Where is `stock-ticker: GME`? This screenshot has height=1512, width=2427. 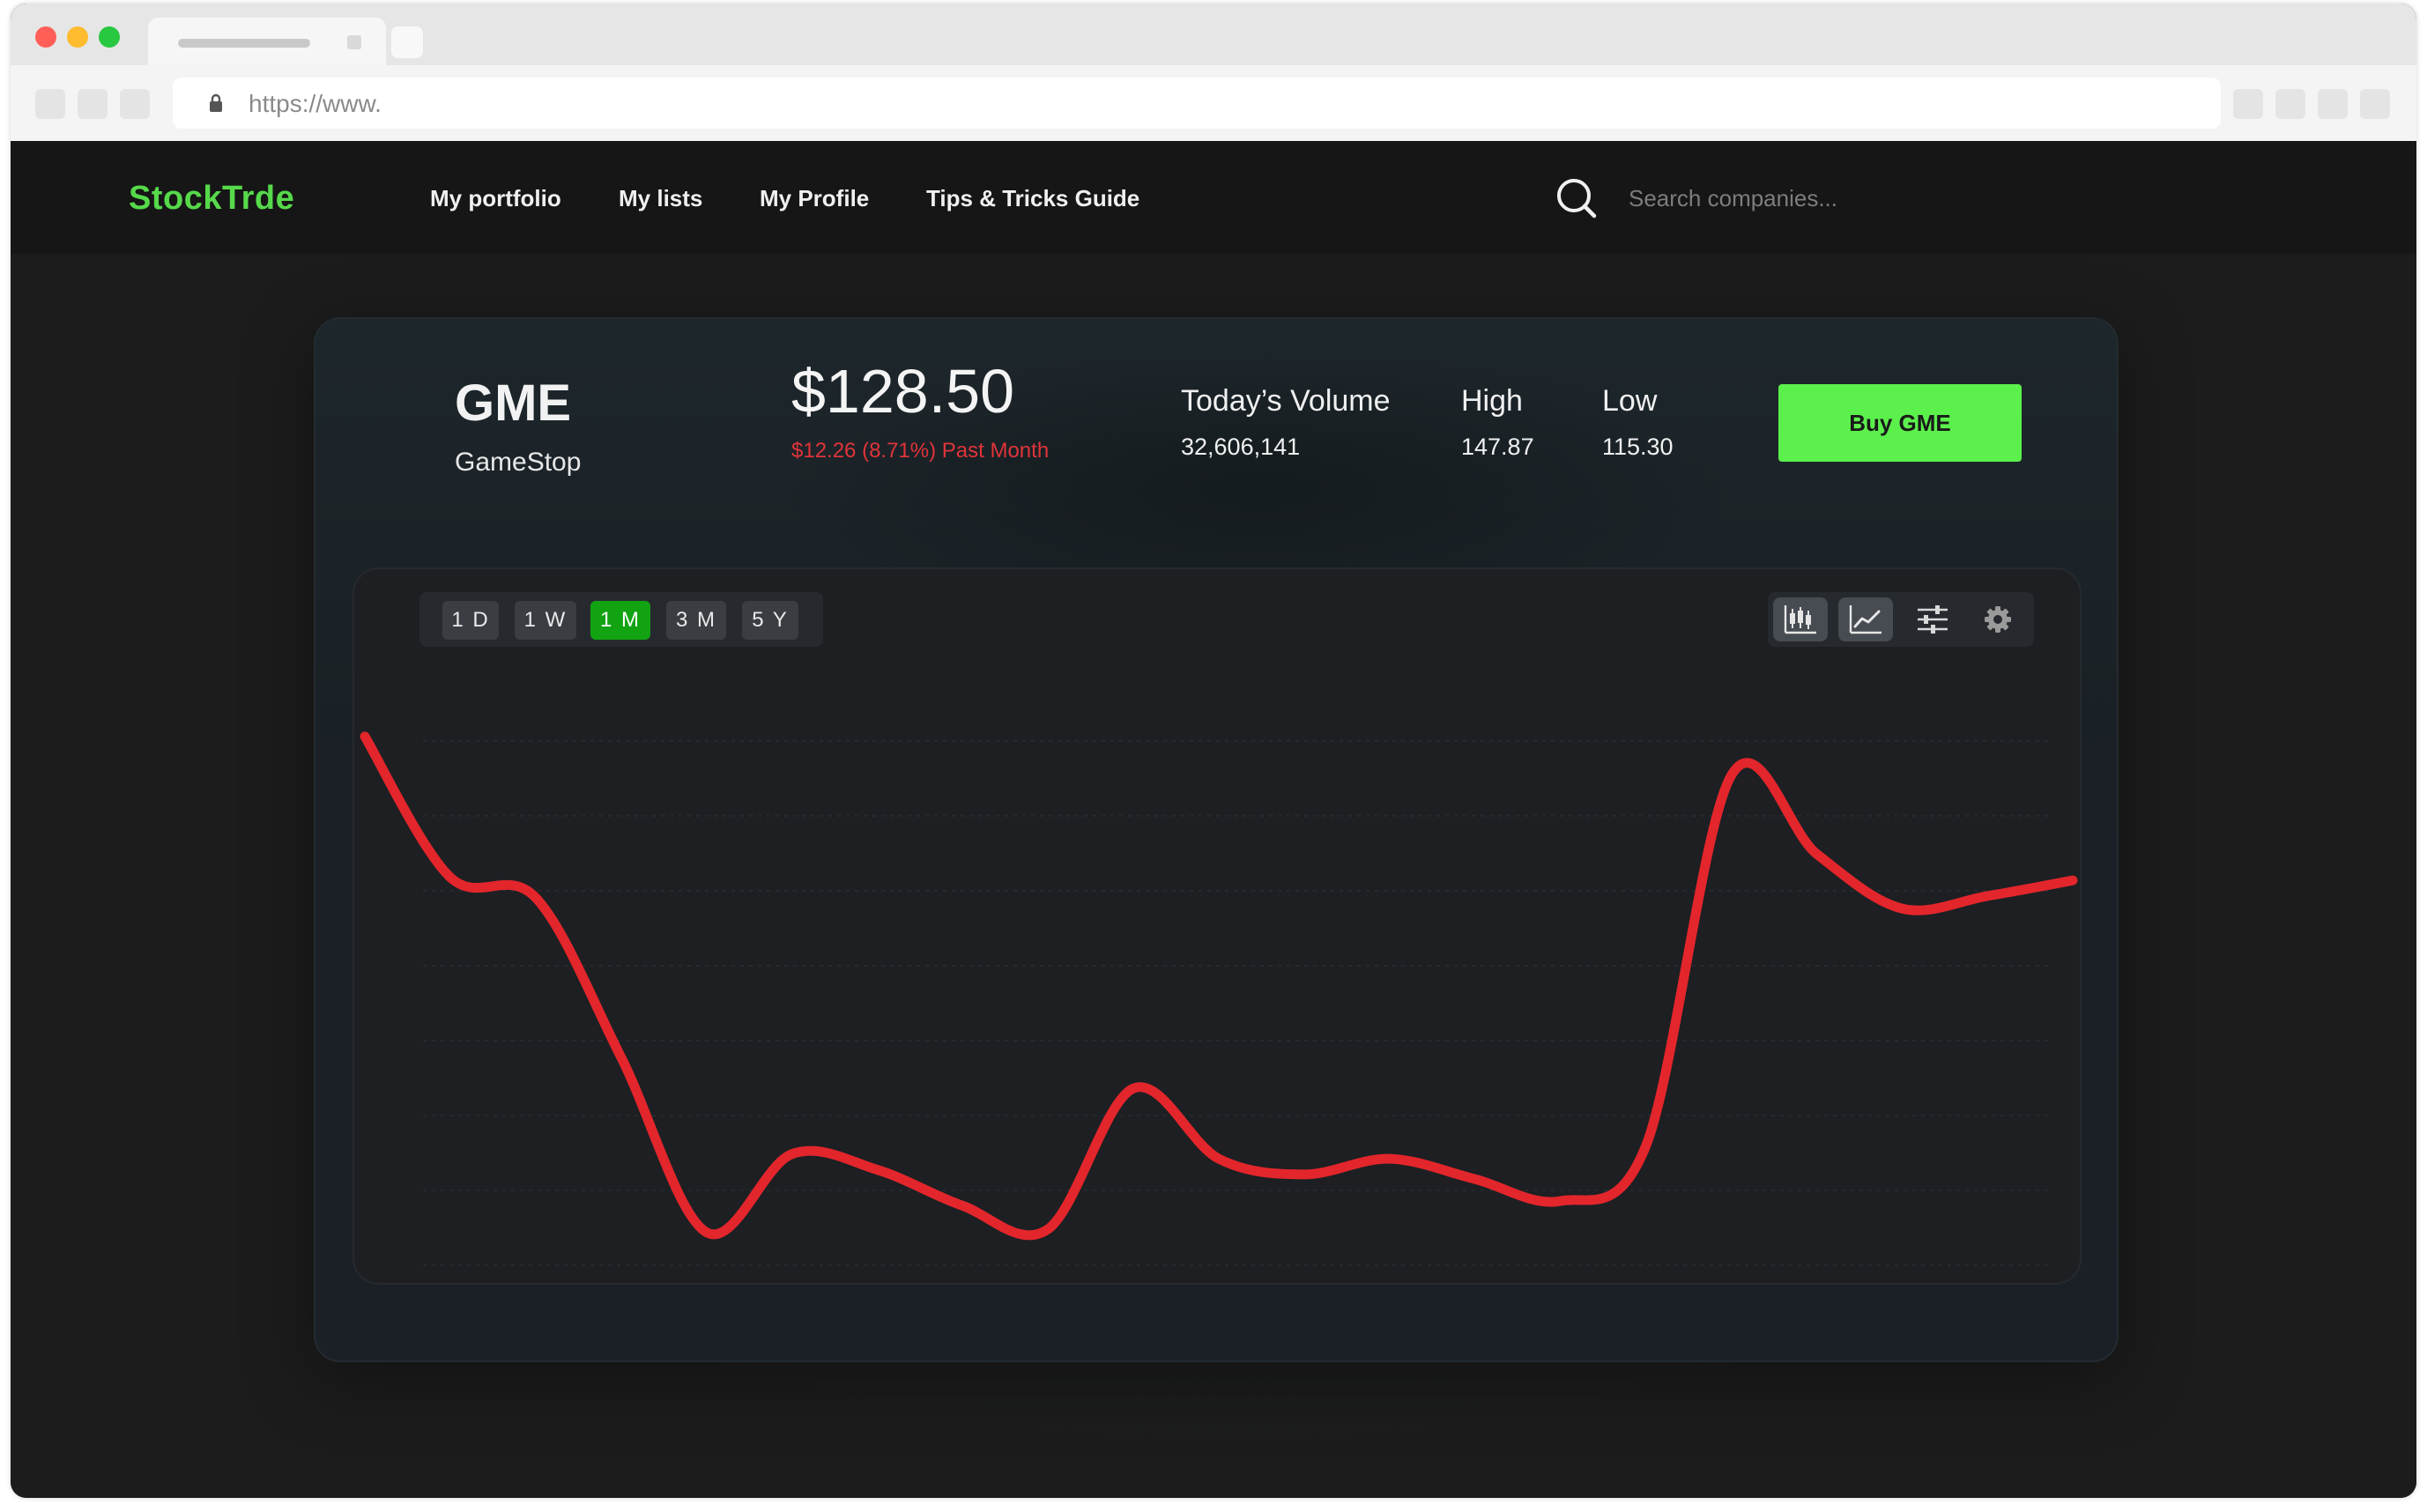
stock-ticker: GME is located at coordinates (513, 403).